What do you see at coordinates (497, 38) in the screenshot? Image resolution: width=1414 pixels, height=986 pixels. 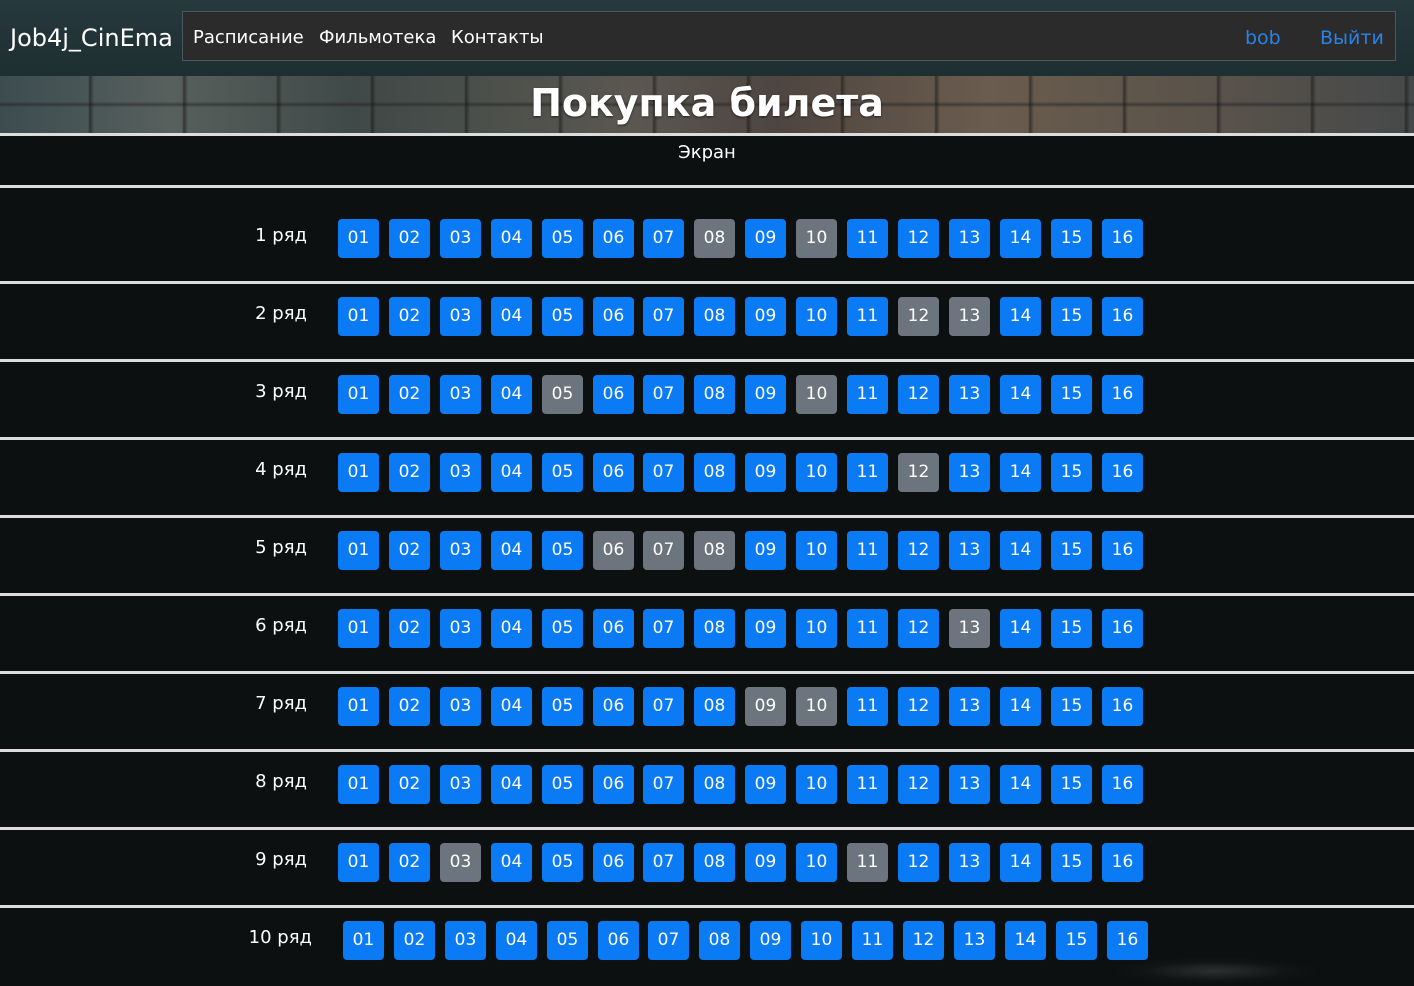 I see `nav-link-contacts: Контакты` at bounding box center [497, 38].